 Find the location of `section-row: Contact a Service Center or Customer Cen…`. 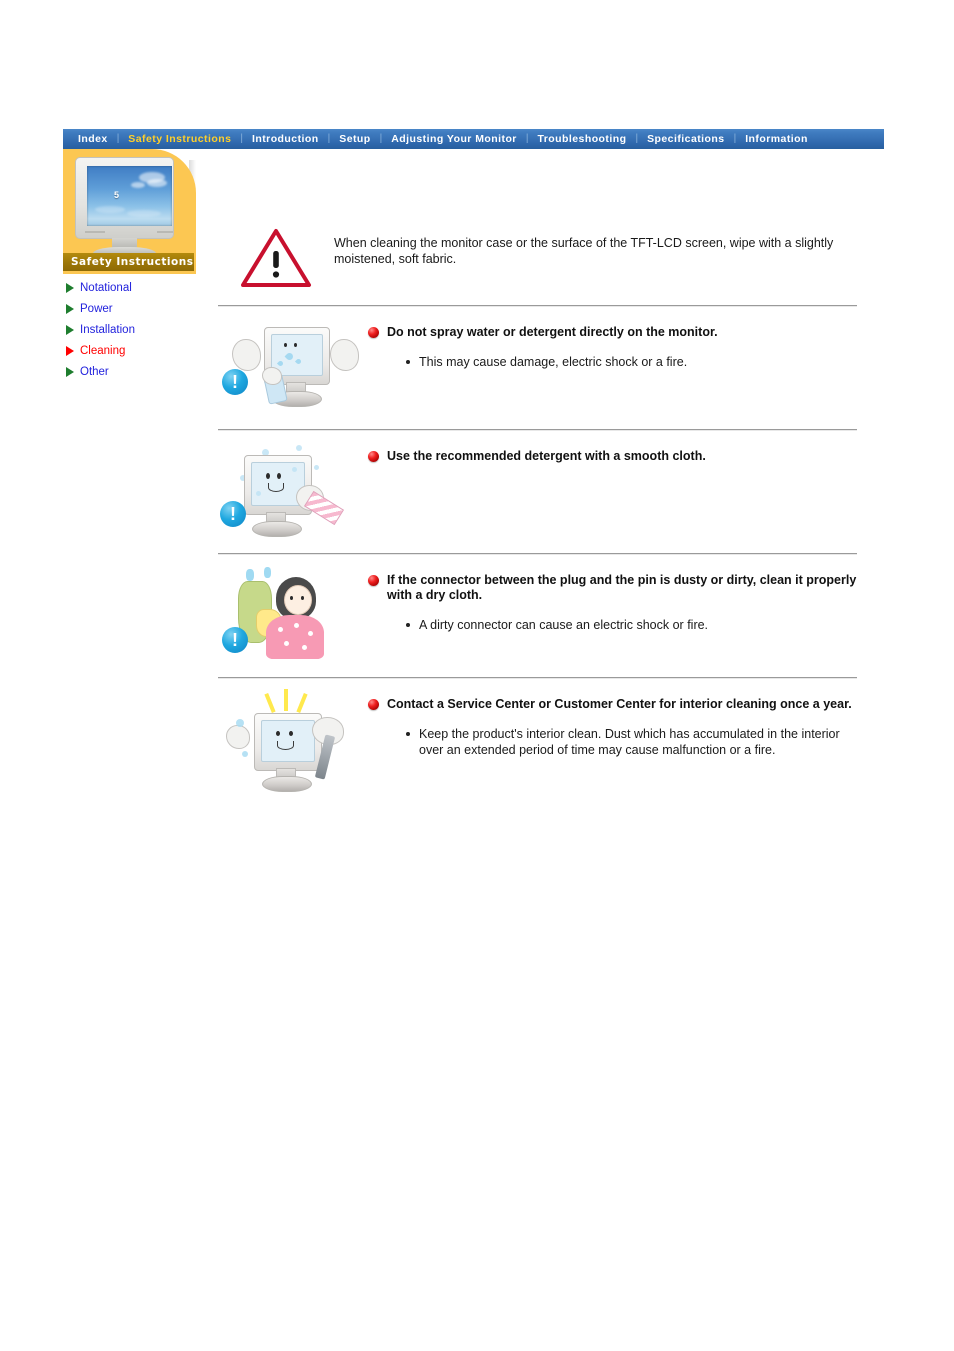

section-row: Contact a Service Center or Customer Cen… is located at coordinates (551, 740).